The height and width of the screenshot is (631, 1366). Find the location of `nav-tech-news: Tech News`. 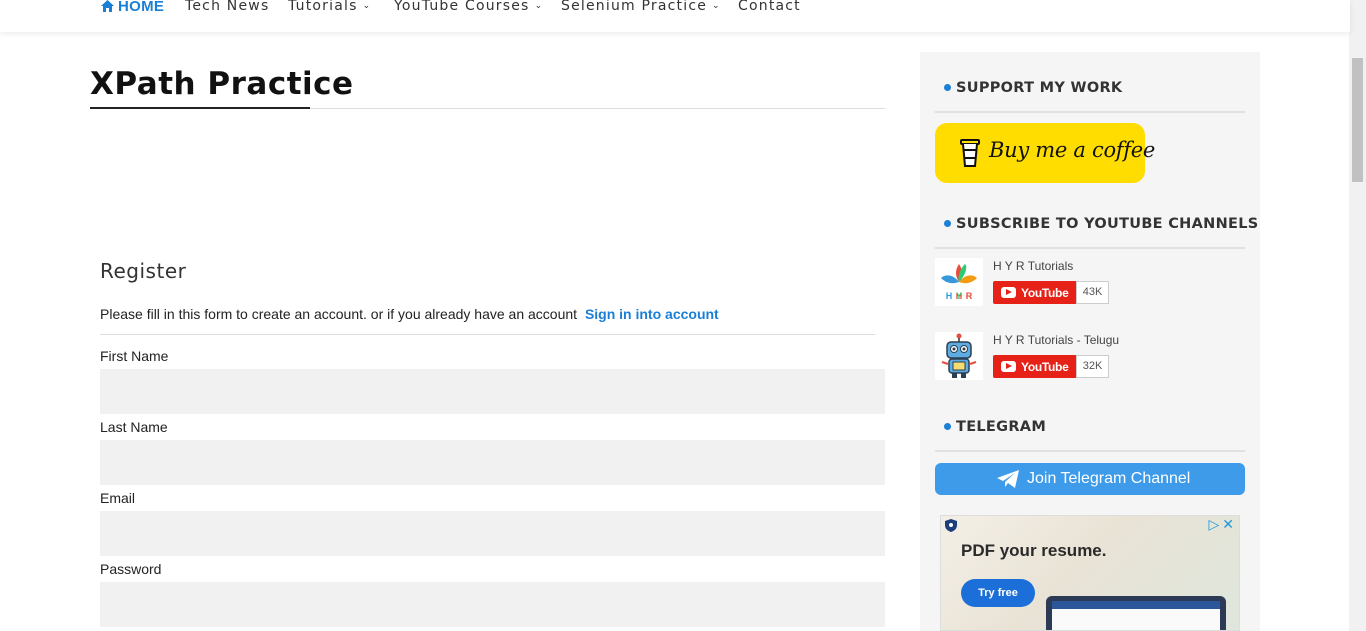

nav-tech-news: Tech News is located at coordinates (227, 7).